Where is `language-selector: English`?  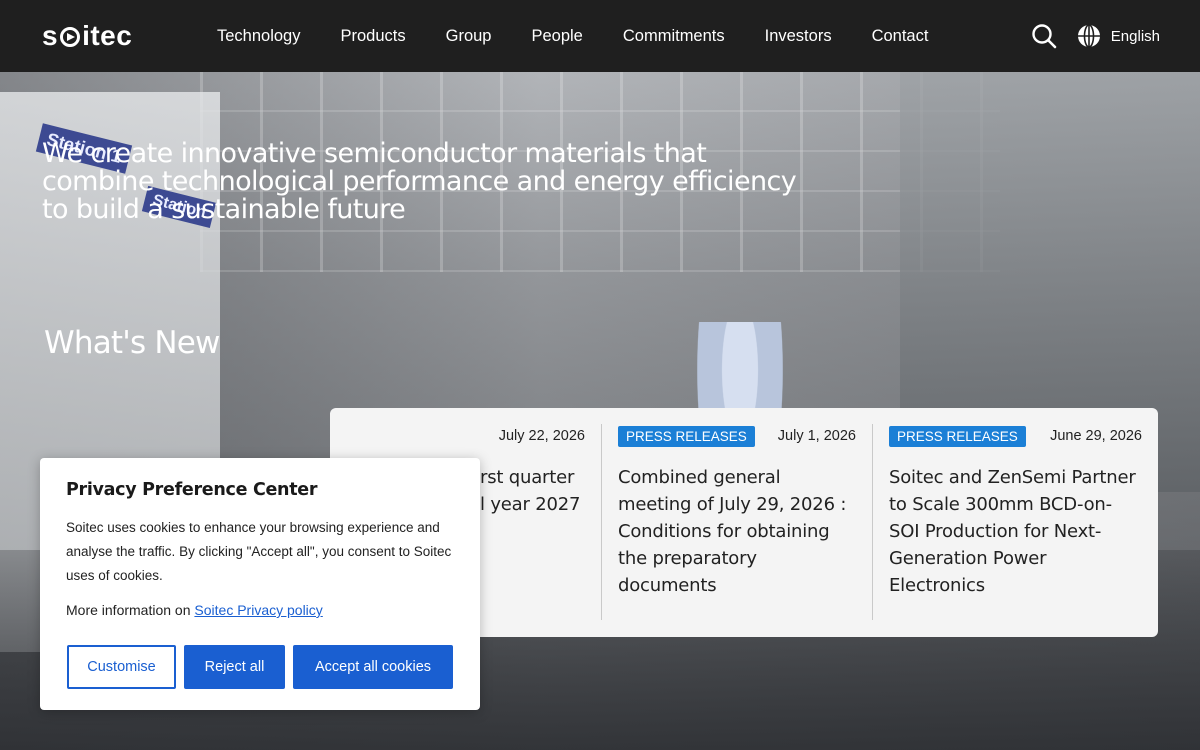 language-selector: English is located at coordinates (1135, 36).